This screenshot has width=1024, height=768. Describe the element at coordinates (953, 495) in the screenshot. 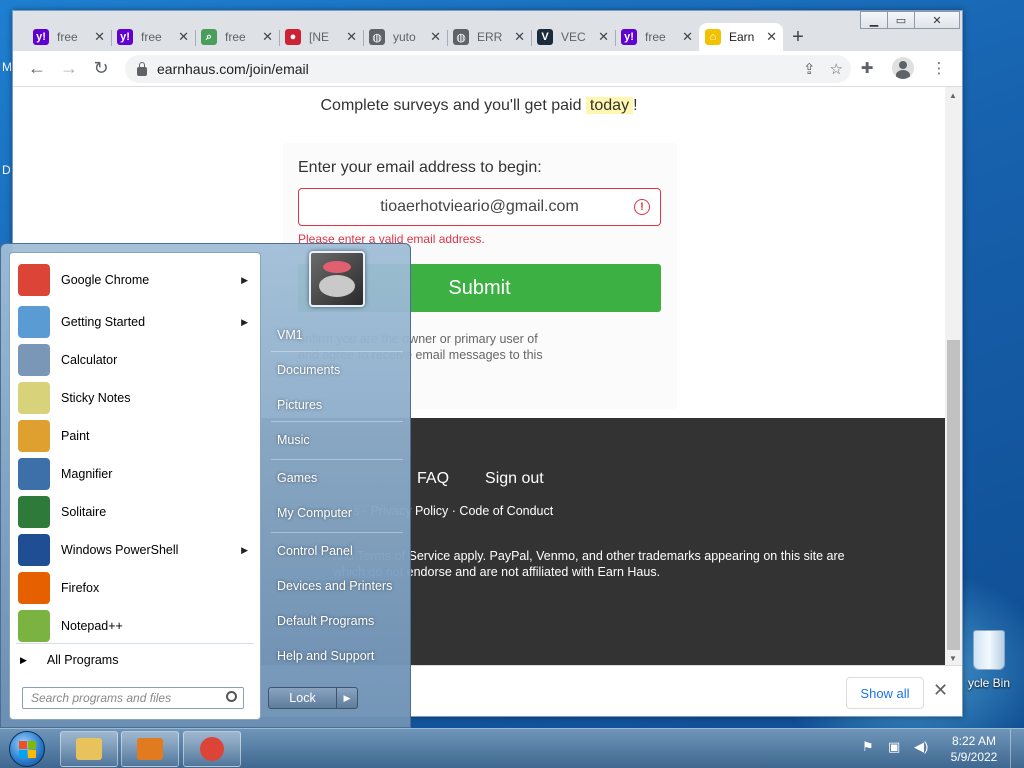

I see `scrollbar-thumb` at that location.